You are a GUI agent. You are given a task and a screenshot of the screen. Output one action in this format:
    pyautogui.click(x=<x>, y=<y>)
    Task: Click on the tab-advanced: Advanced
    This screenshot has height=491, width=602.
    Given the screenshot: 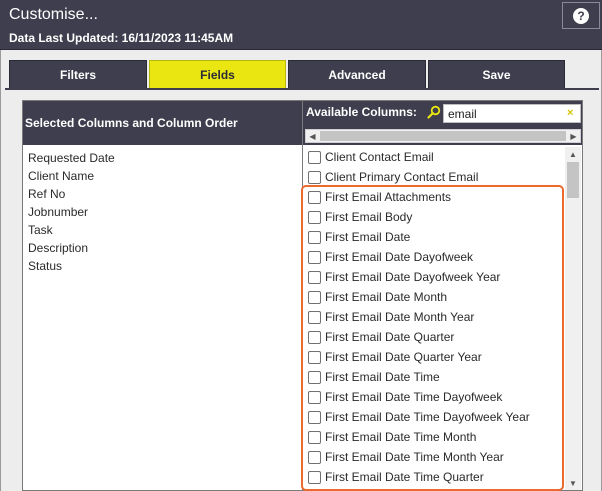 What is the action you would take?
    pyautogui.click(x=357, y=74)
    